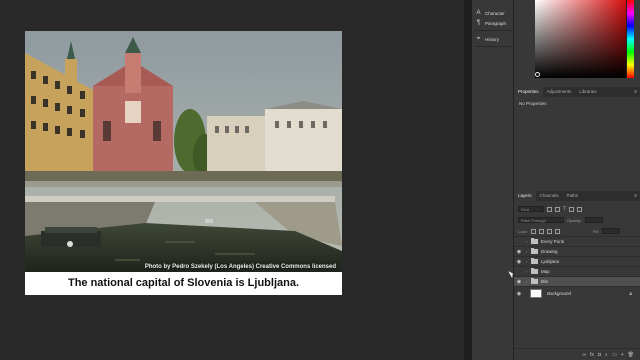  I want to click on history-panel-button: ⌖ History, so click(494, 39).